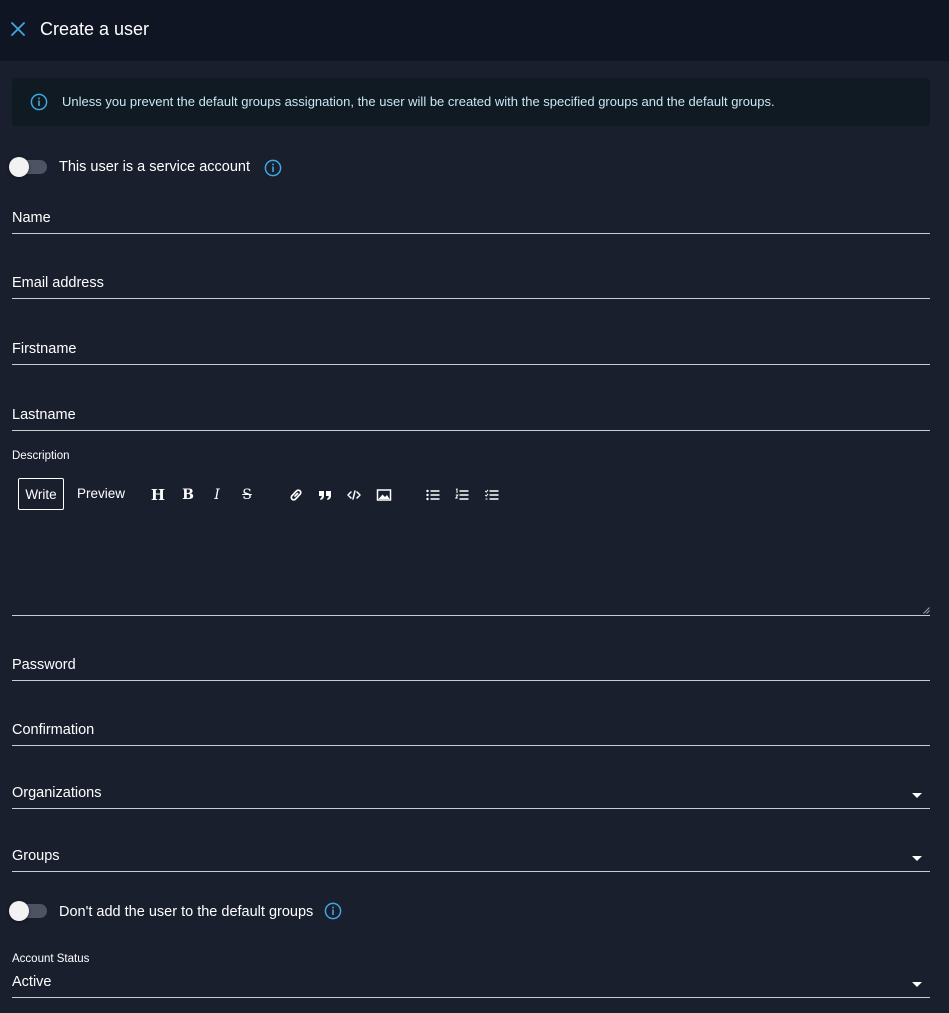 The height and width of the screenshot is (1013, 949). I want to click on account-status-label: Account Status, so click(51, 959).